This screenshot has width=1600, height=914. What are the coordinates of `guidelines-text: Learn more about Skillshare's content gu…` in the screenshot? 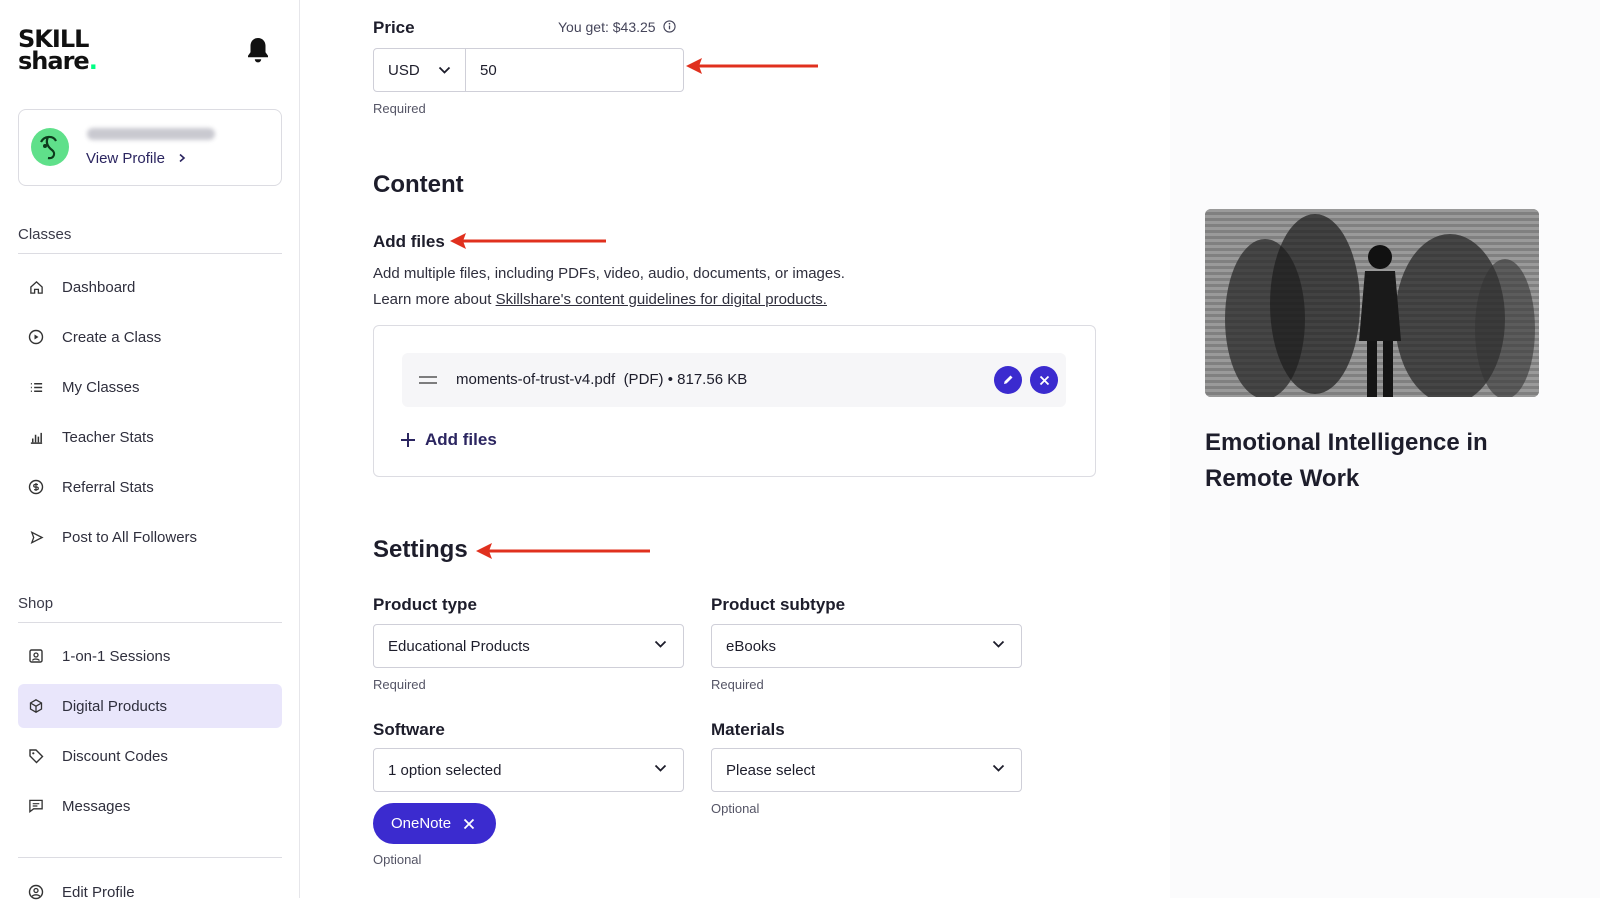 It's located at (600, 299).